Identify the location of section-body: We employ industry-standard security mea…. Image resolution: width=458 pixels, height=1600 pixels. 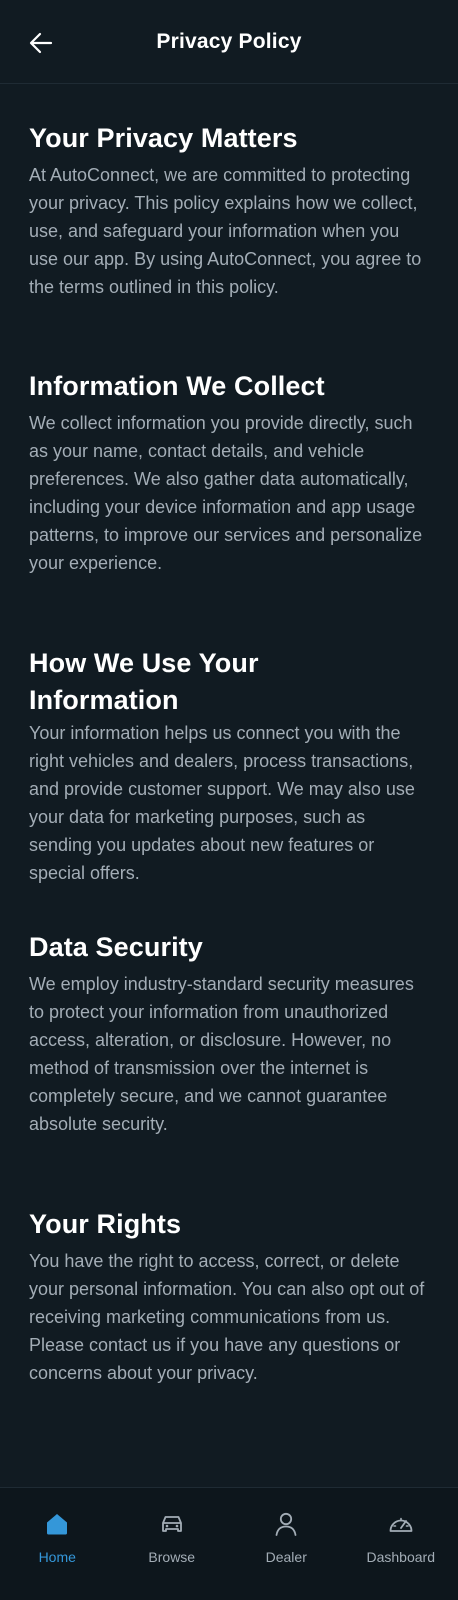
(221, 1054).